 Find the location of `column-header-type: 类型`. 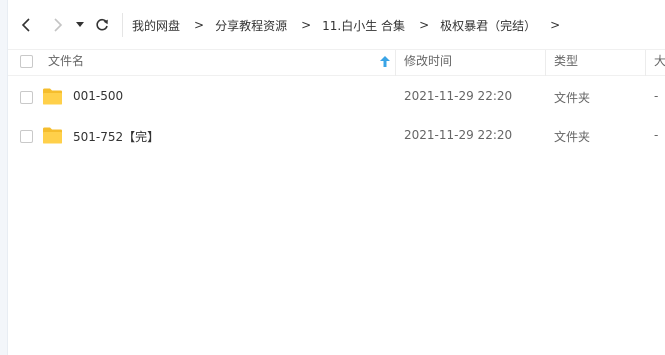

column-header-type: 类型 is located at coordinates (566, 63).